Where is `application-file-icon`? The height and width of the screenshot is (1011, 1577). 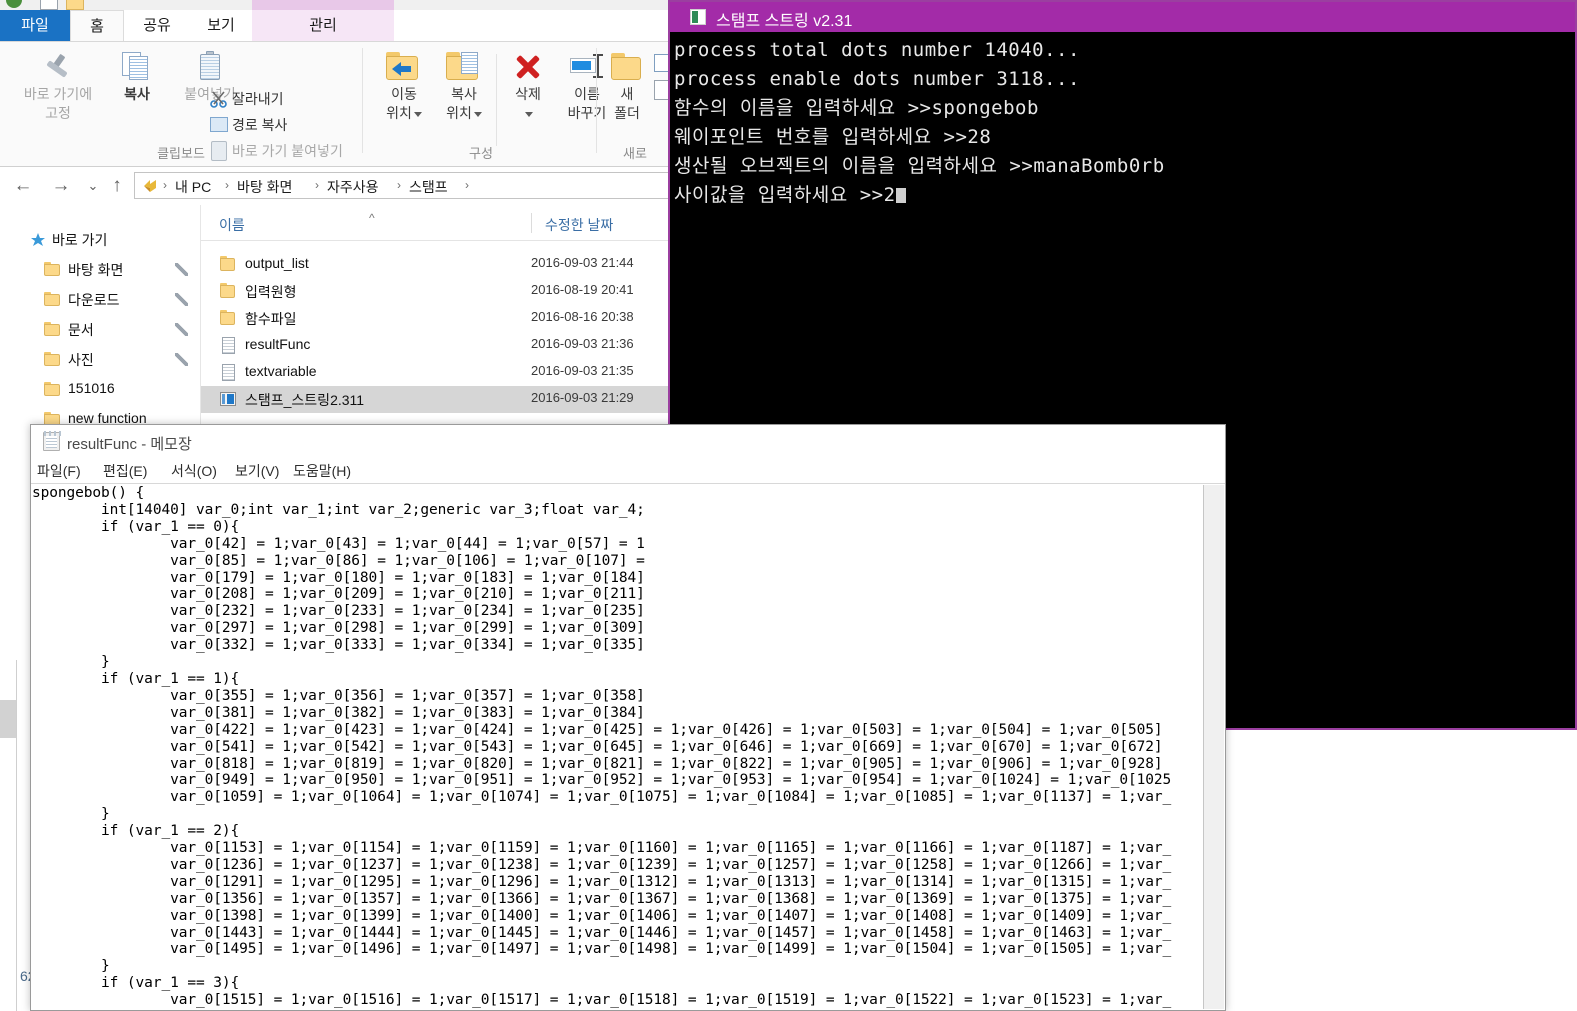
application-file-icon is located at coordinates (228, 399).